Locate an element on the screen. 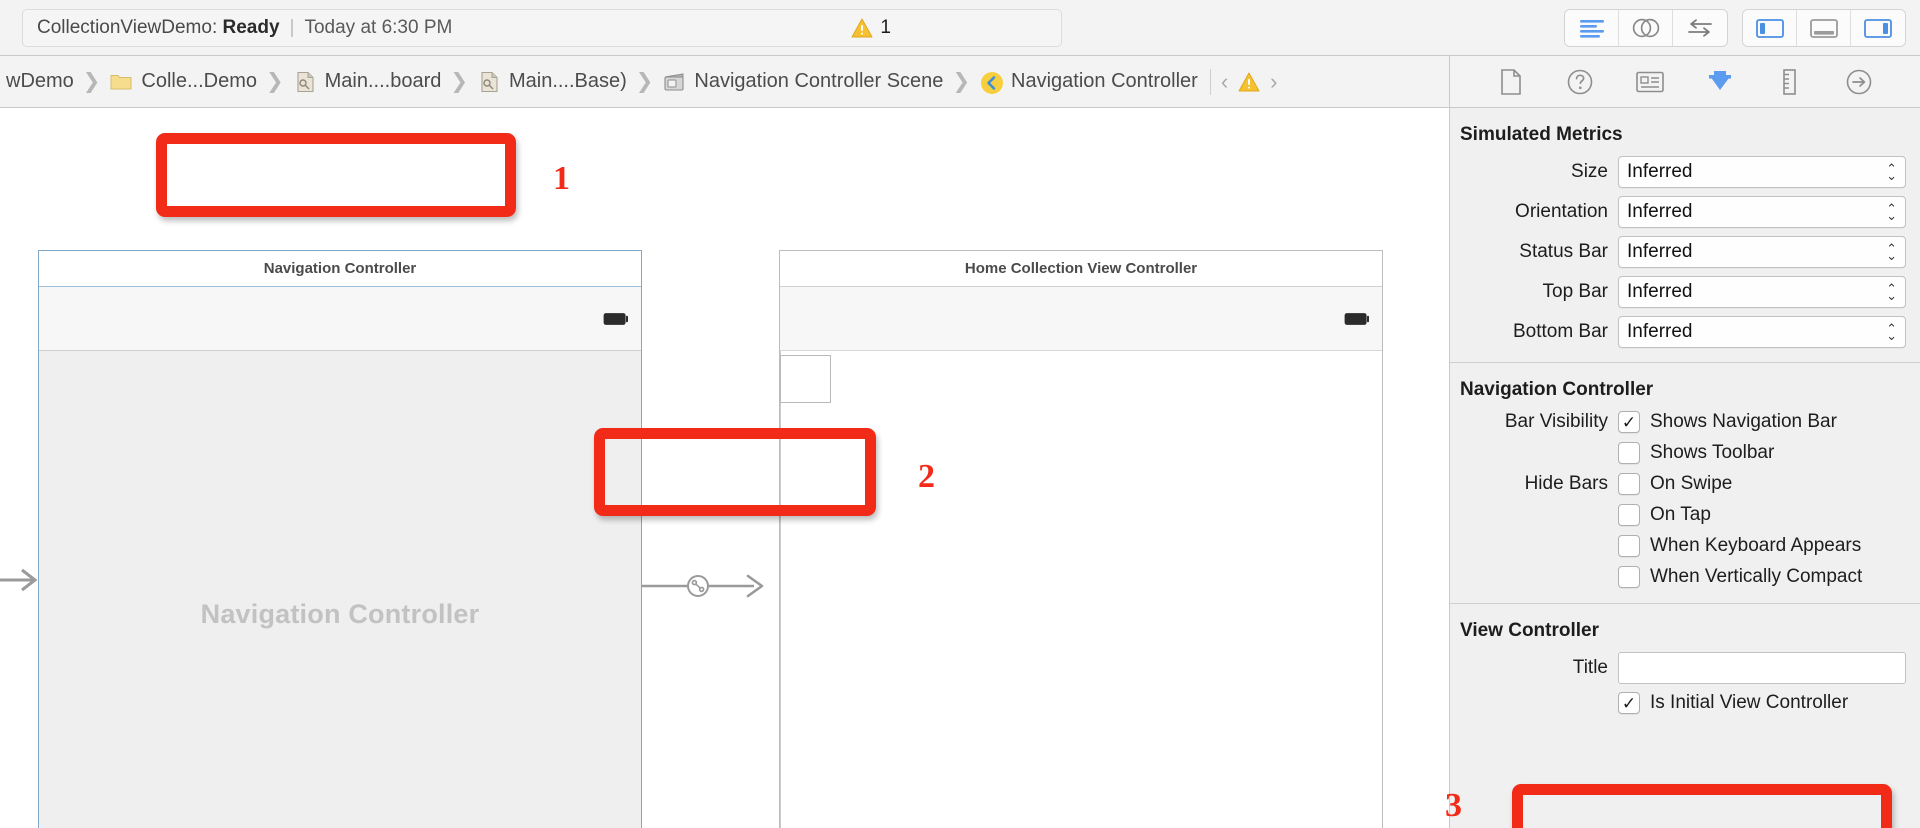  hide-bars-on-swipe-checkbox is located at coordinates (1629, 484).